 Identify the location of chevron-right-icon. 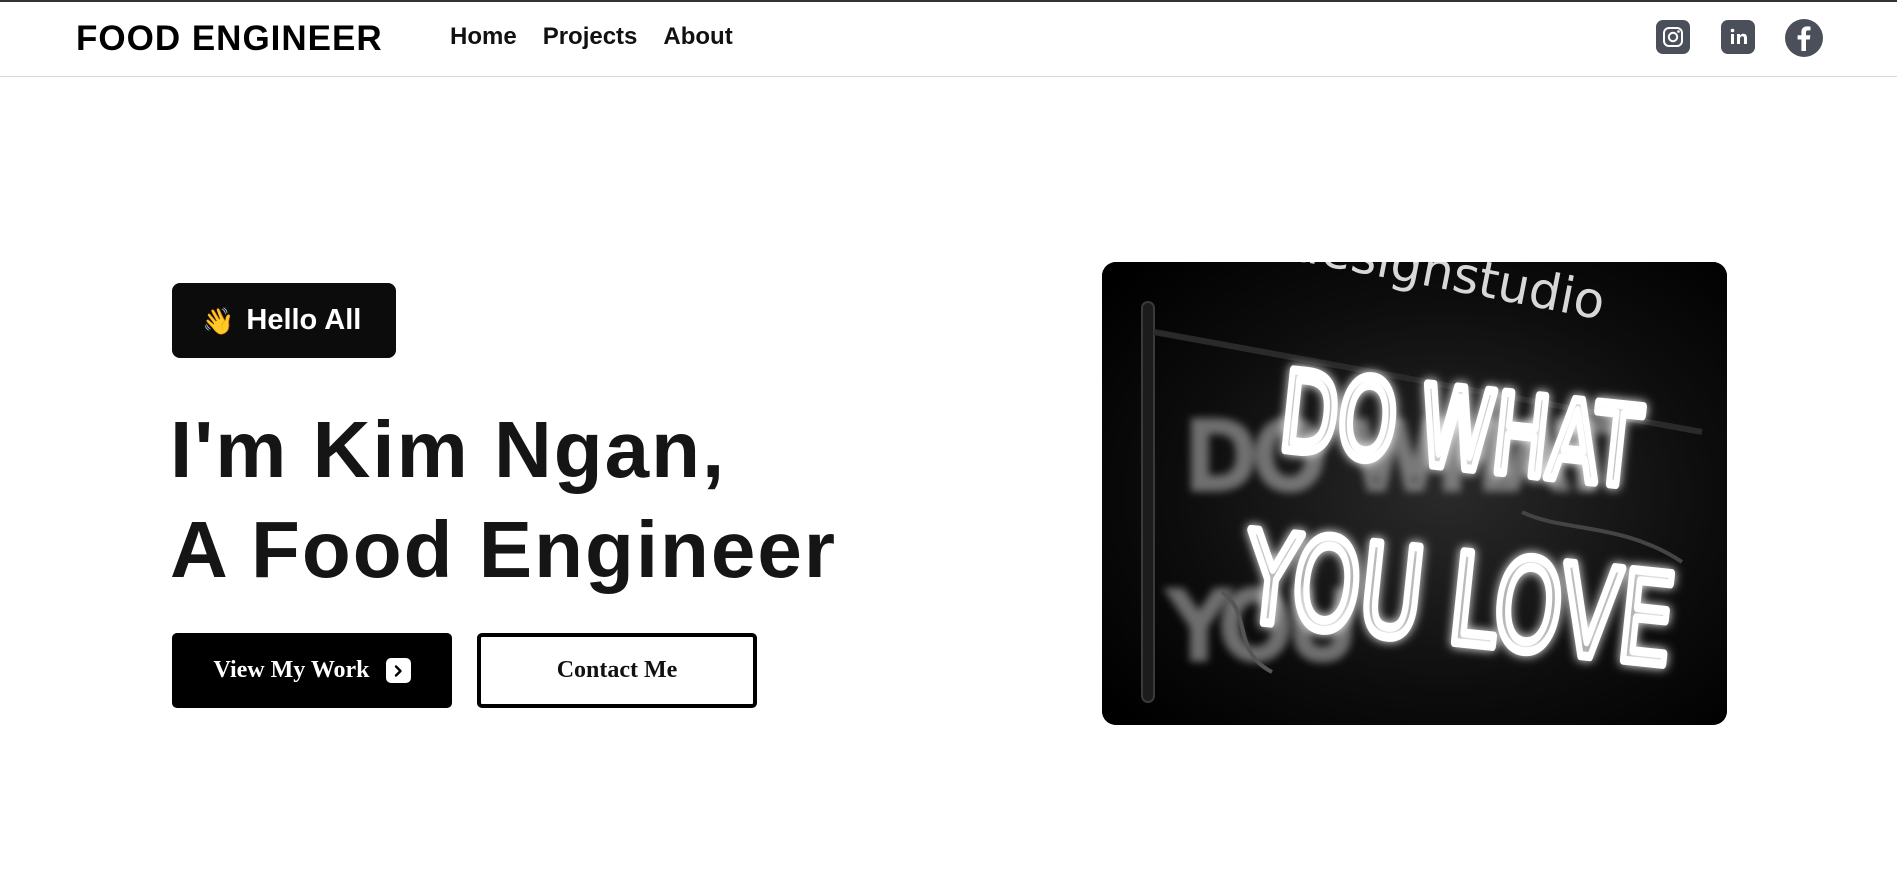
(398, 670).